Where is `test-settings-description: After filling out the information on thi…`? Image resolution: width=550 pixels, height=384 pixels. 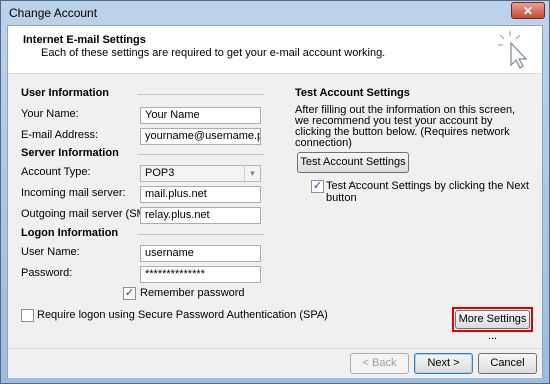 test-settings-description: After filling out the information on thi… is located at coordinates (405, 126).